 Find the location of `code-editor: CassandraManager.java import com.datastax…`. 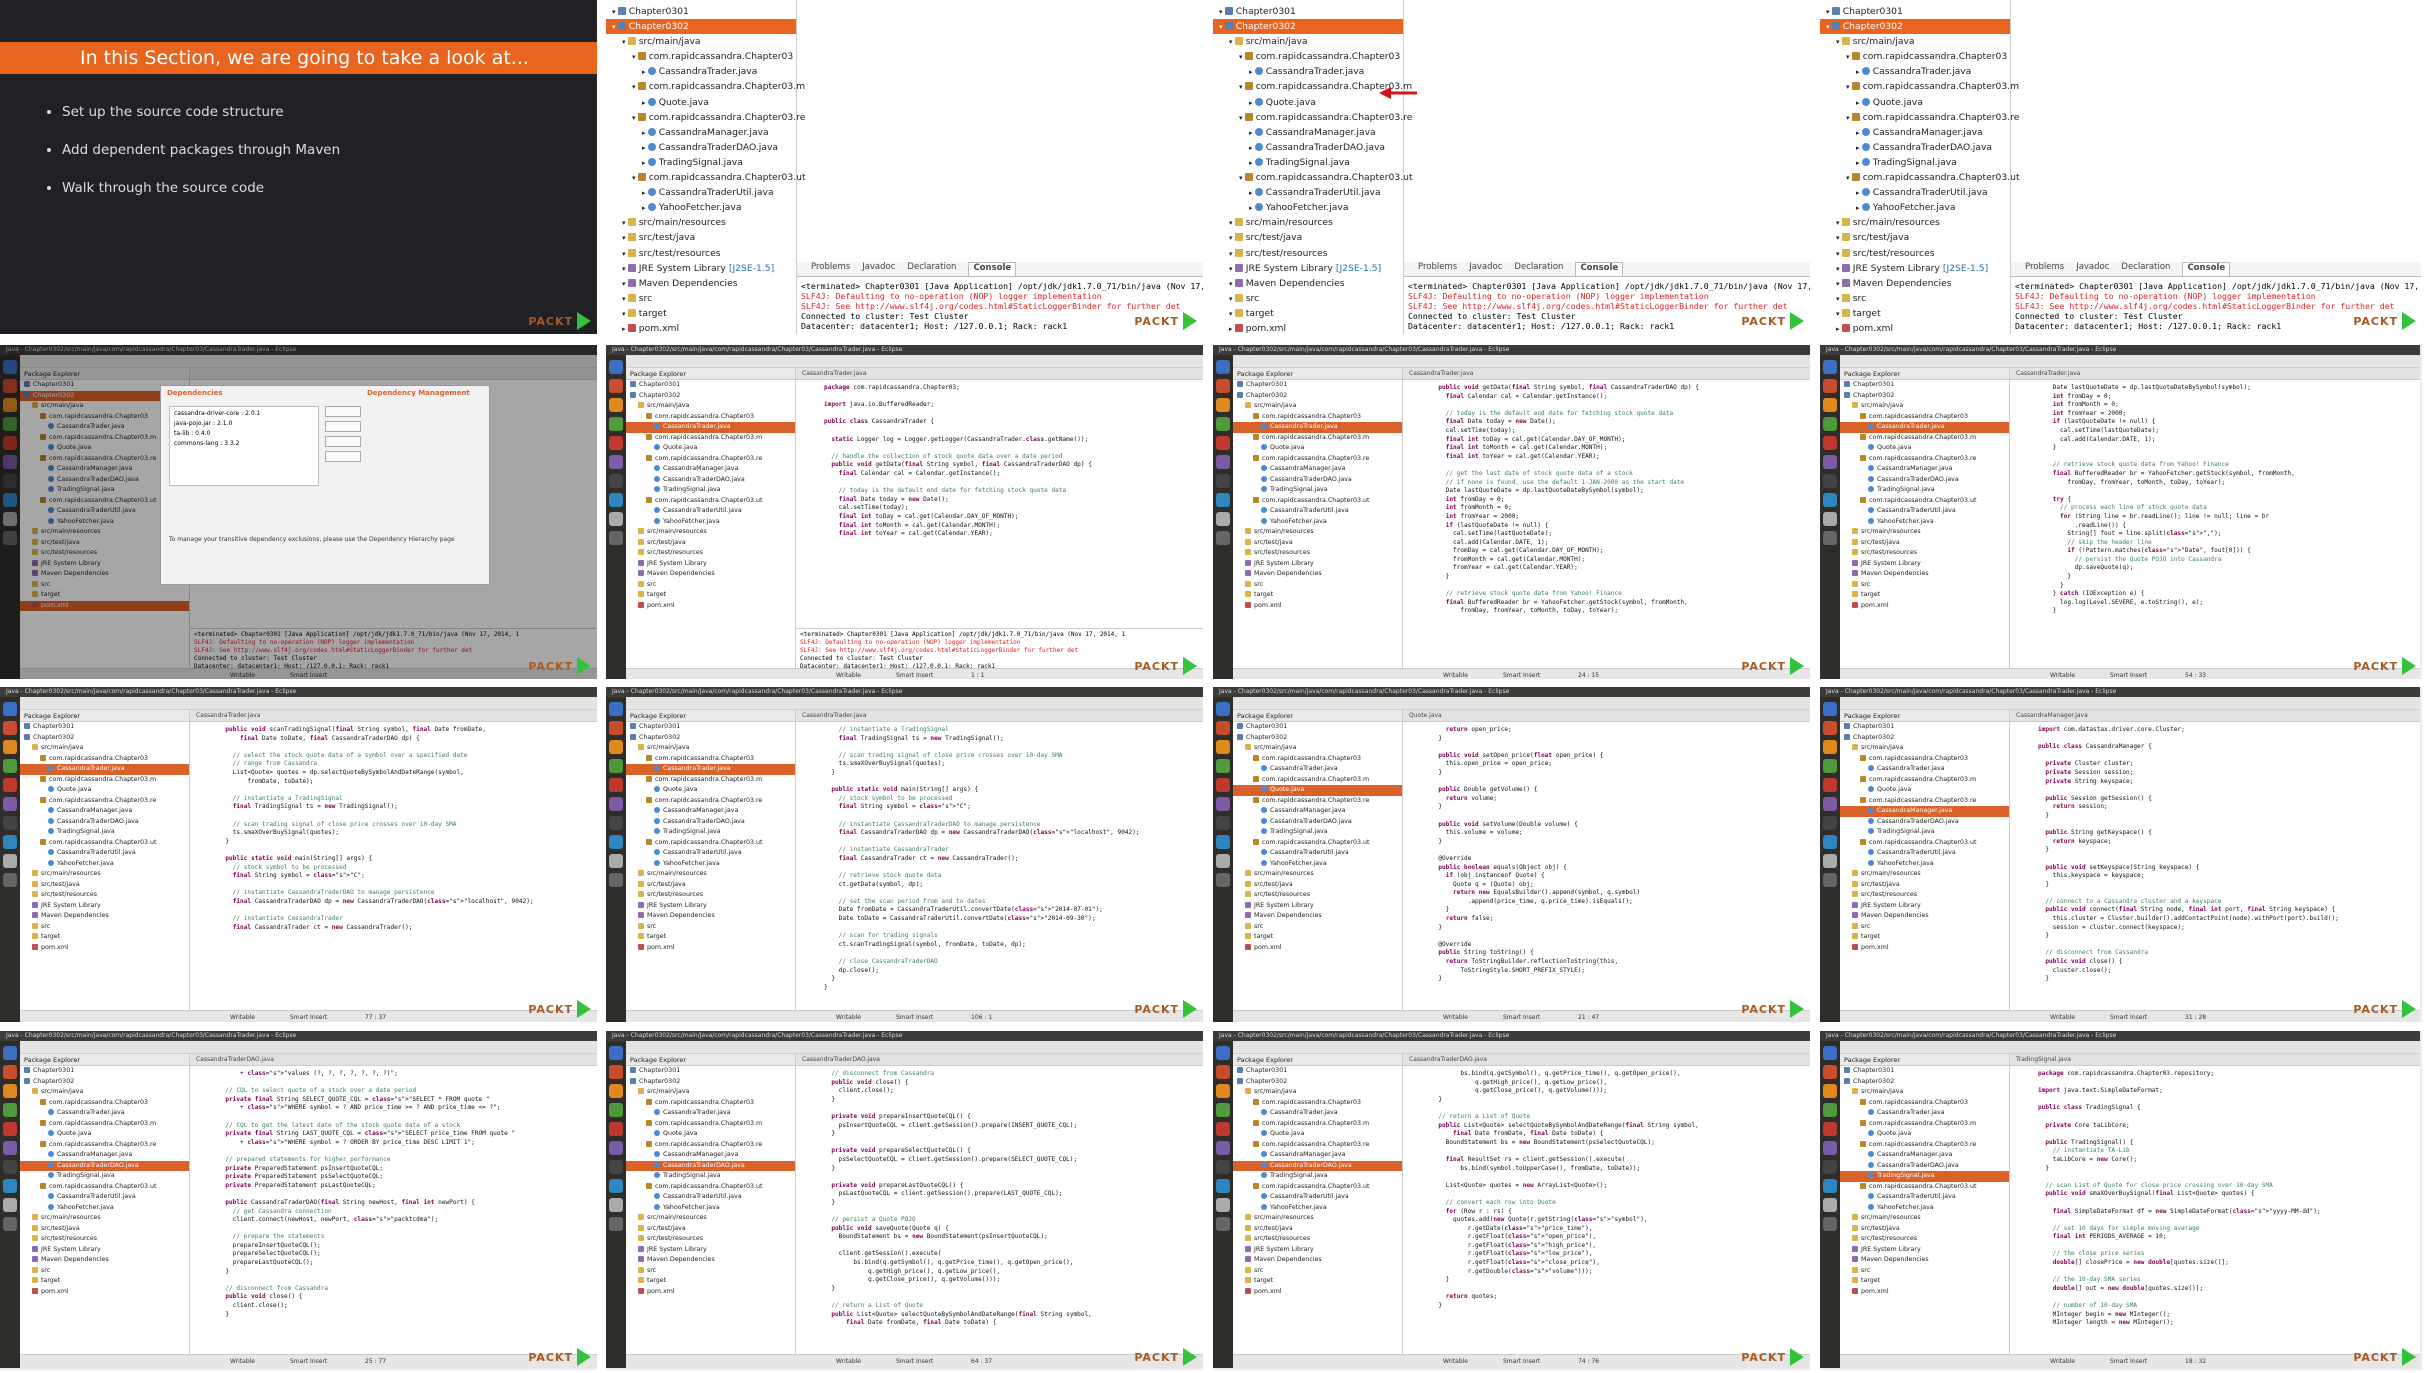

code-editor: CassandraManager.java import com.datastax… is located at coordinates (2215, 860).